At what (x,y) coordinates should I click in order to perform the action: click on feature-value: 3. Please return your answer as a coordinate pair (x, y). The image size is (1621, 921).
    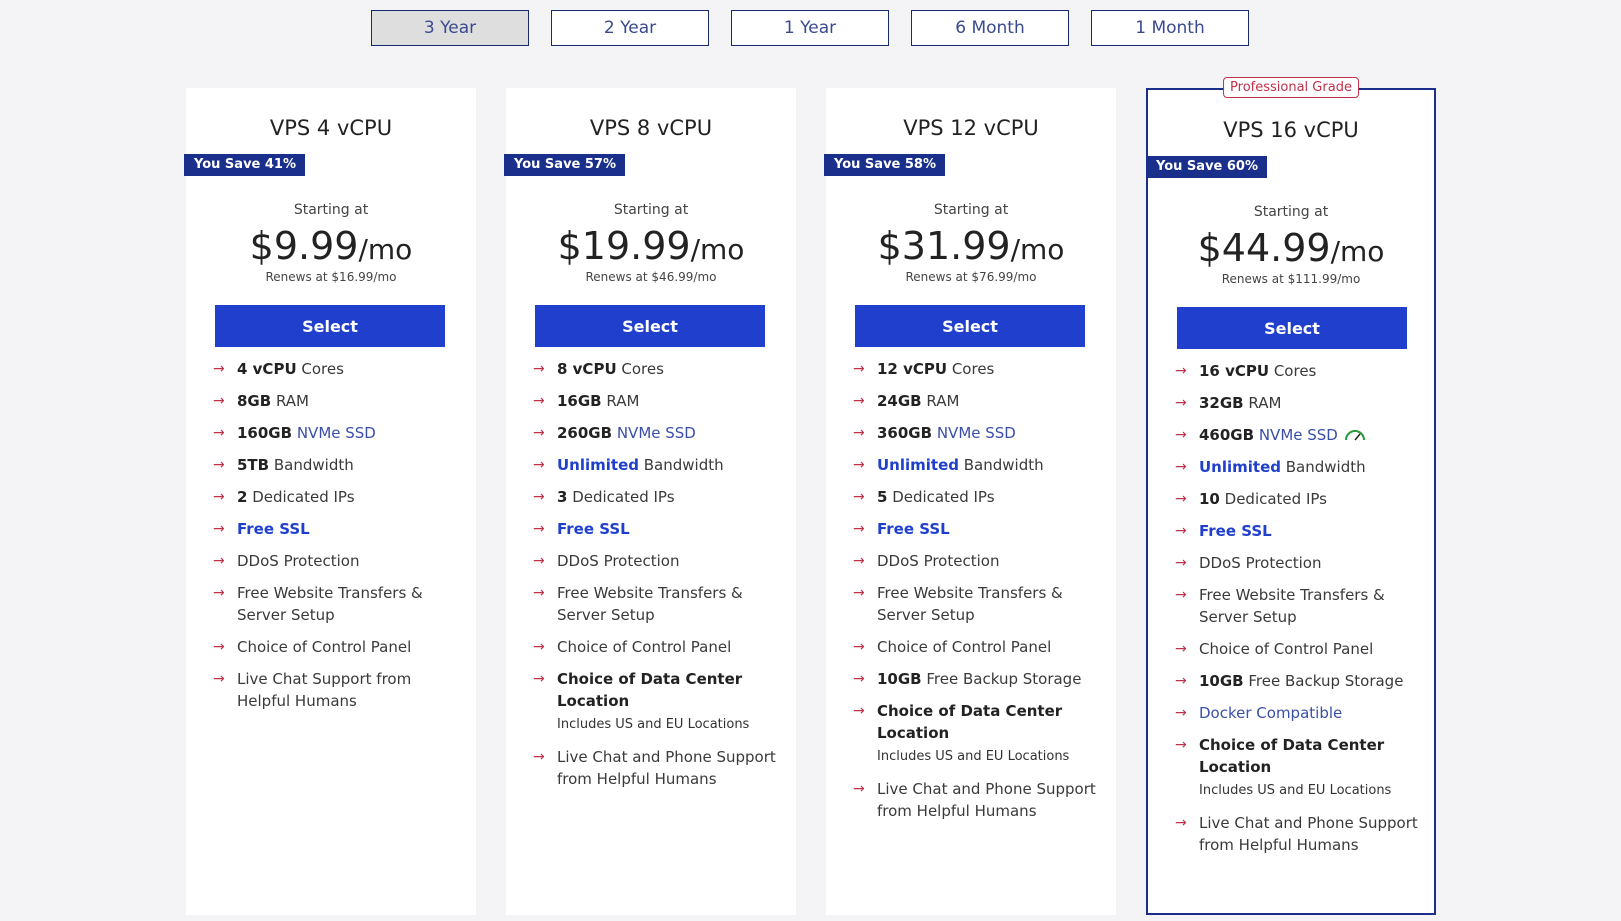
    Looking at the image, I should click on (562, 497).